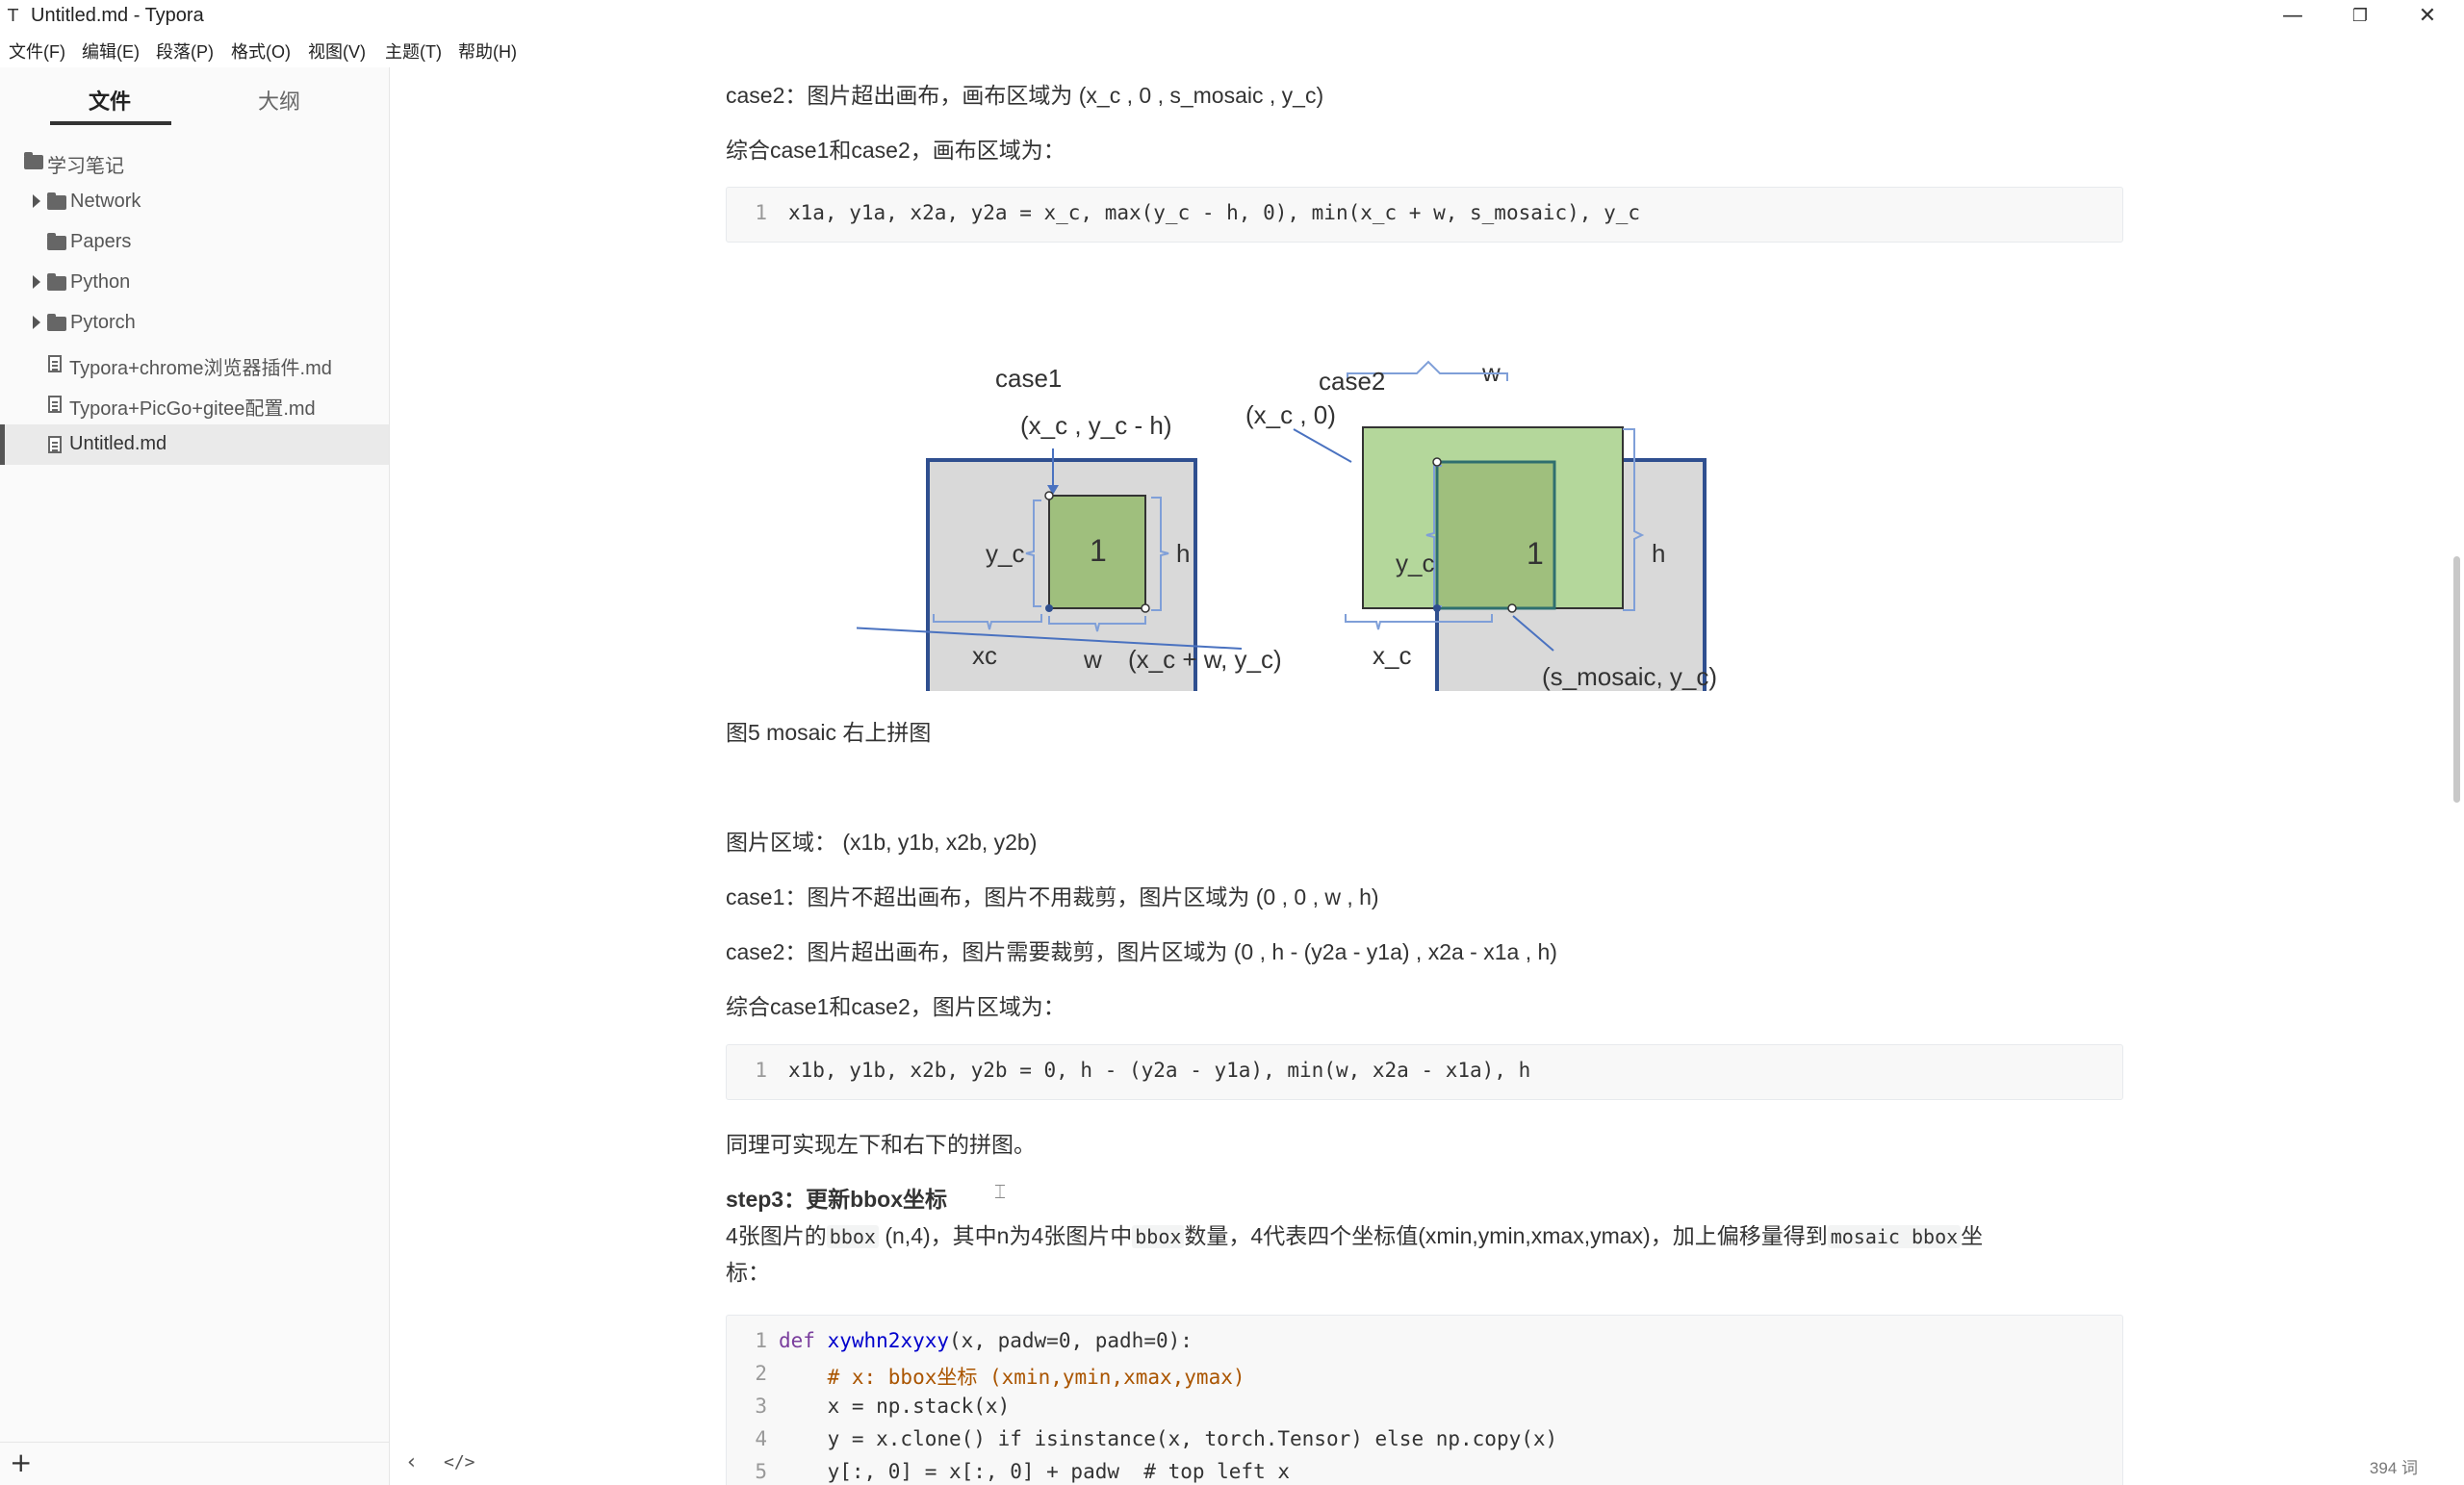  Describe the element at coordinates (1028, 378) in the screenshot. I see `case1-title: case1` at that location.